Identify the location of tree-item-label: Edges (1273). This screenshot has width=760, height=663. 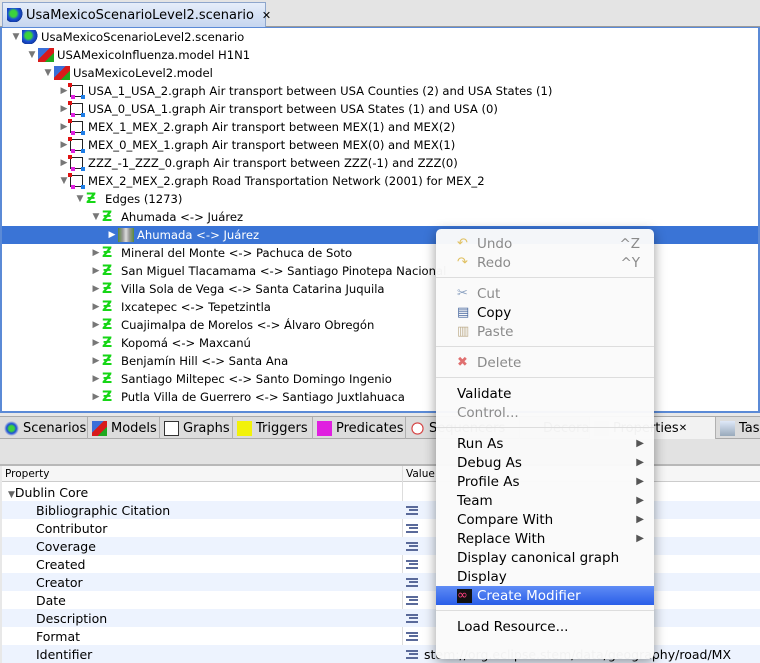
(144, 199).